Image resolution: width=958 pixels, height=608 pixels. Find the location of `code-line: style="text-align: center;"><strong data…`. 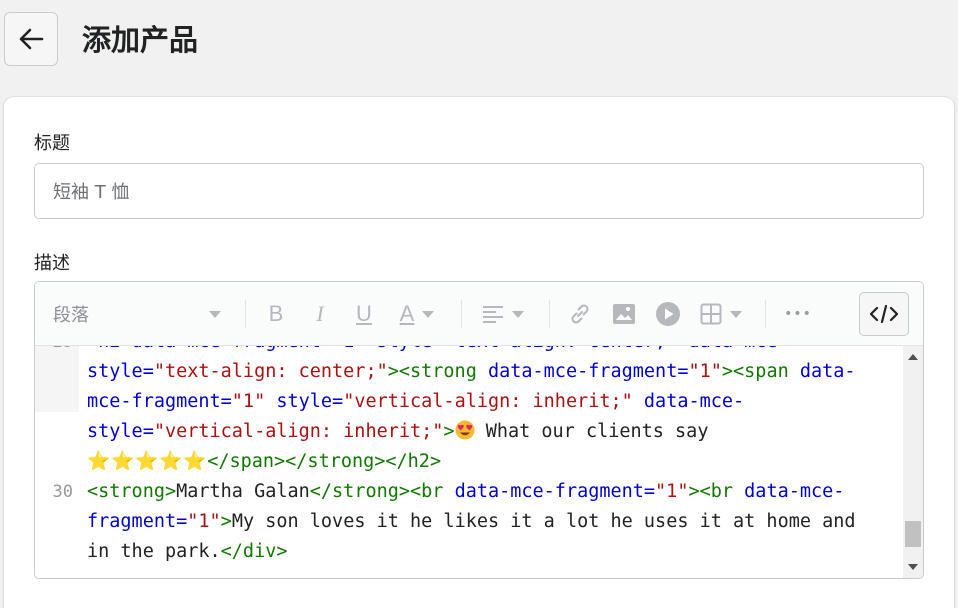

code-line: style="text-align: center;"><strong data… is located at coordinates (471, 372).